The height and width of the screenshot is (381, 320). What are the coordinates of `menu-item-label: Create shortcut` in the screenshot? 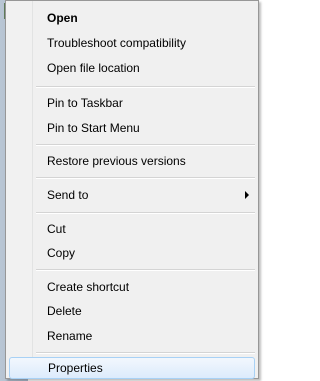 It's located at (88, 287).